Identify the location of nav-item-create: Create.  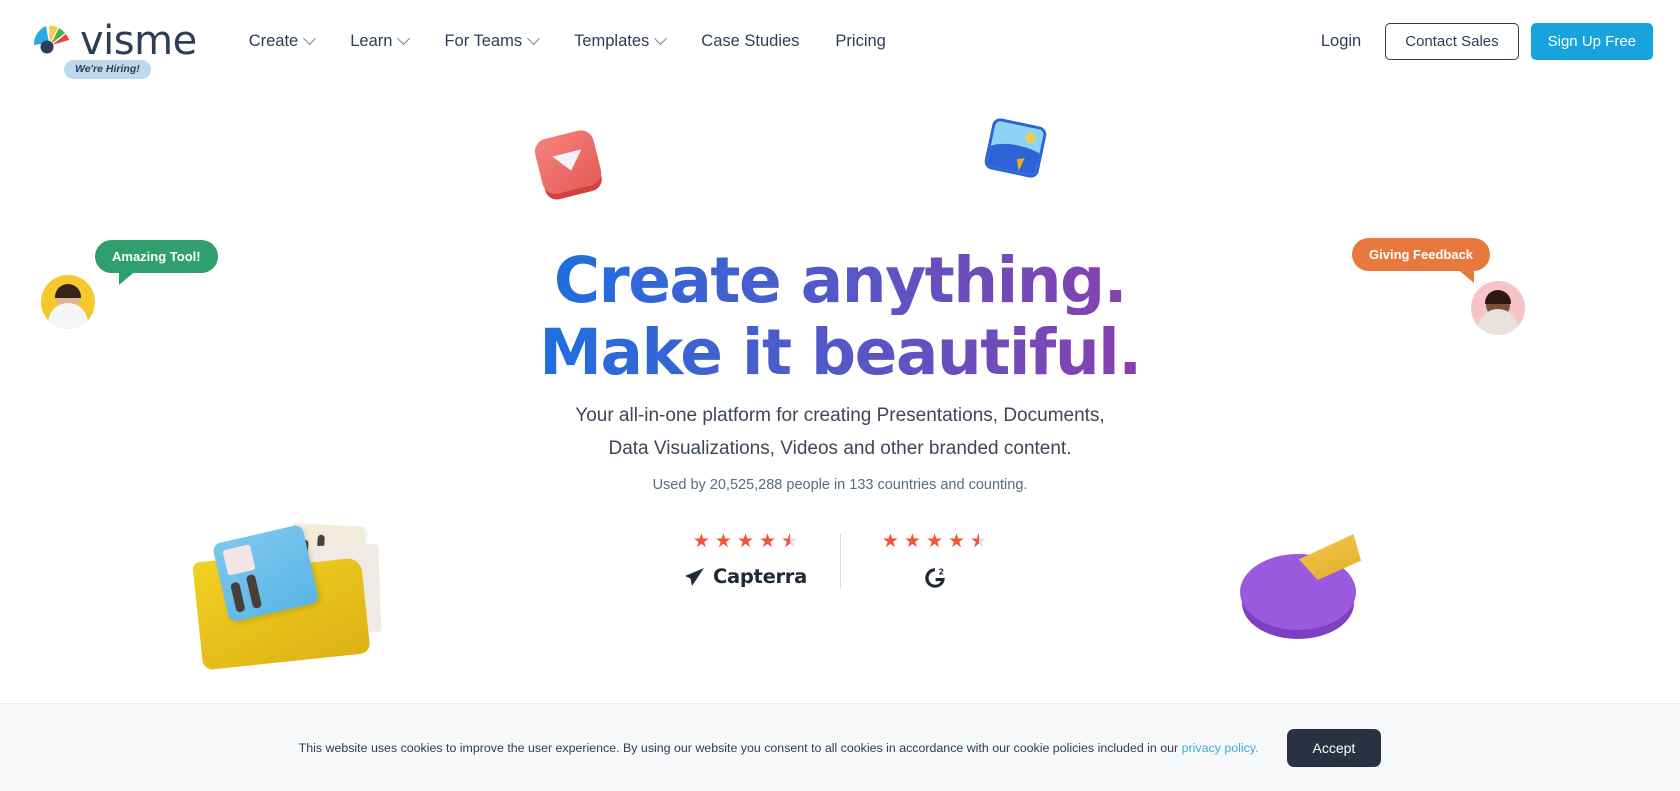
(282, 41).